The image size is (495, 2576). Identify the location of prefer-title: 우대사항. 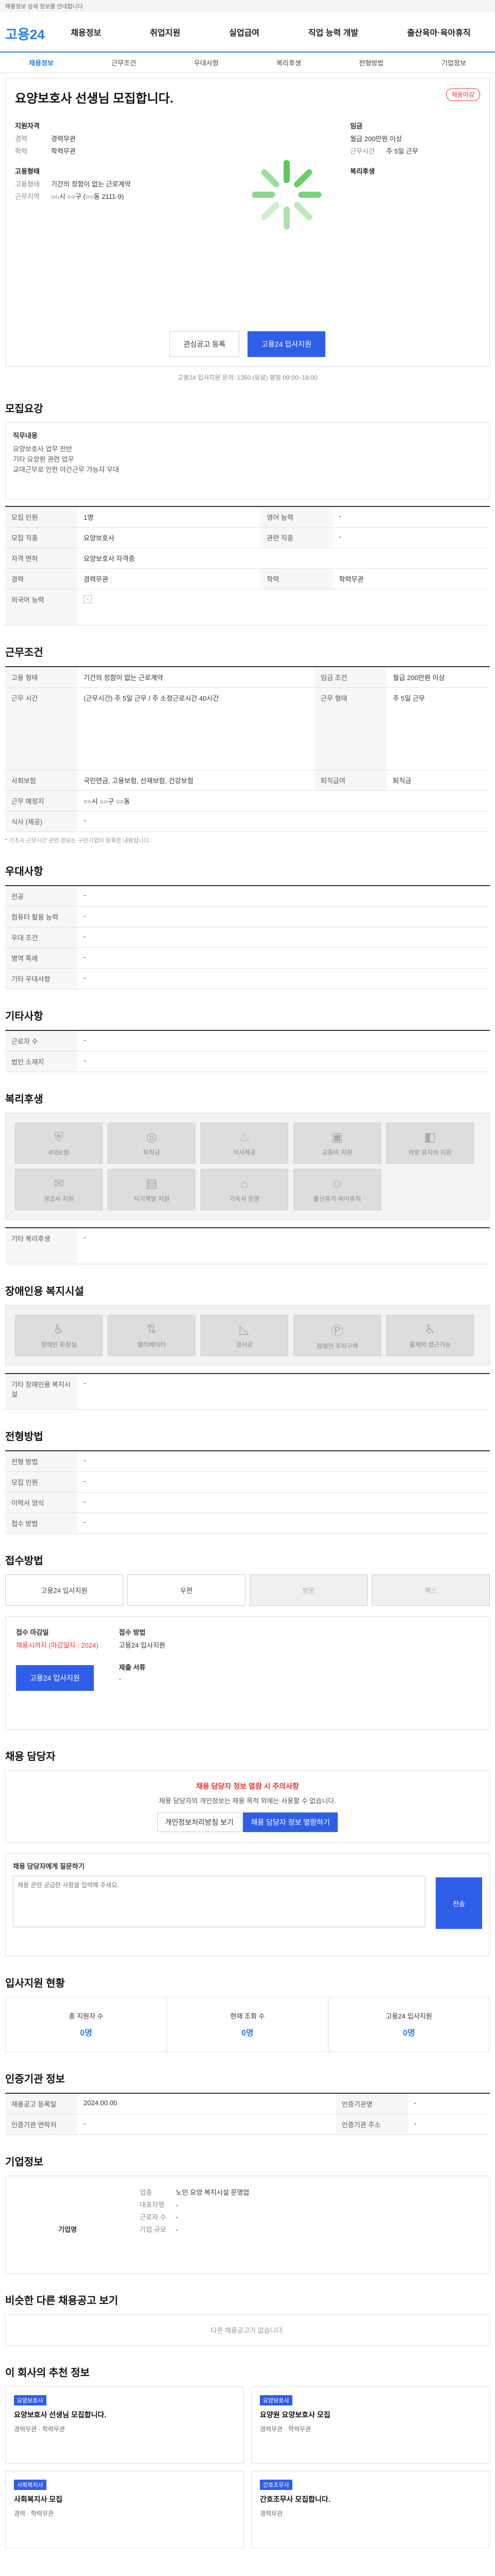
(24, 871).